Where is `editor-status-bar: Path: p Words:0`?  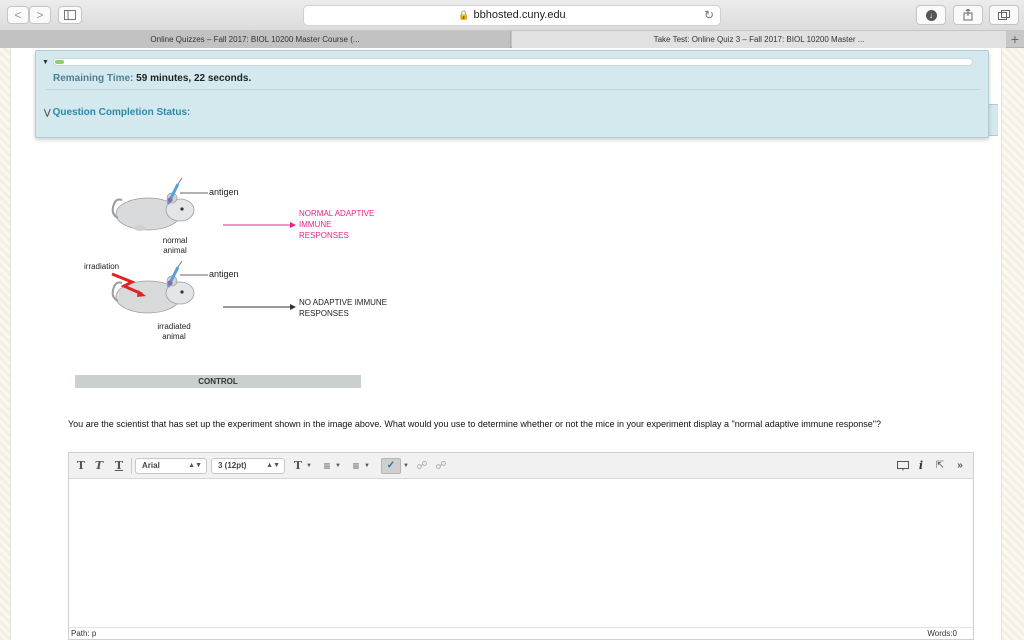
editor-status-bar: Path: p Words:0 is located at coordinates (521, 633).